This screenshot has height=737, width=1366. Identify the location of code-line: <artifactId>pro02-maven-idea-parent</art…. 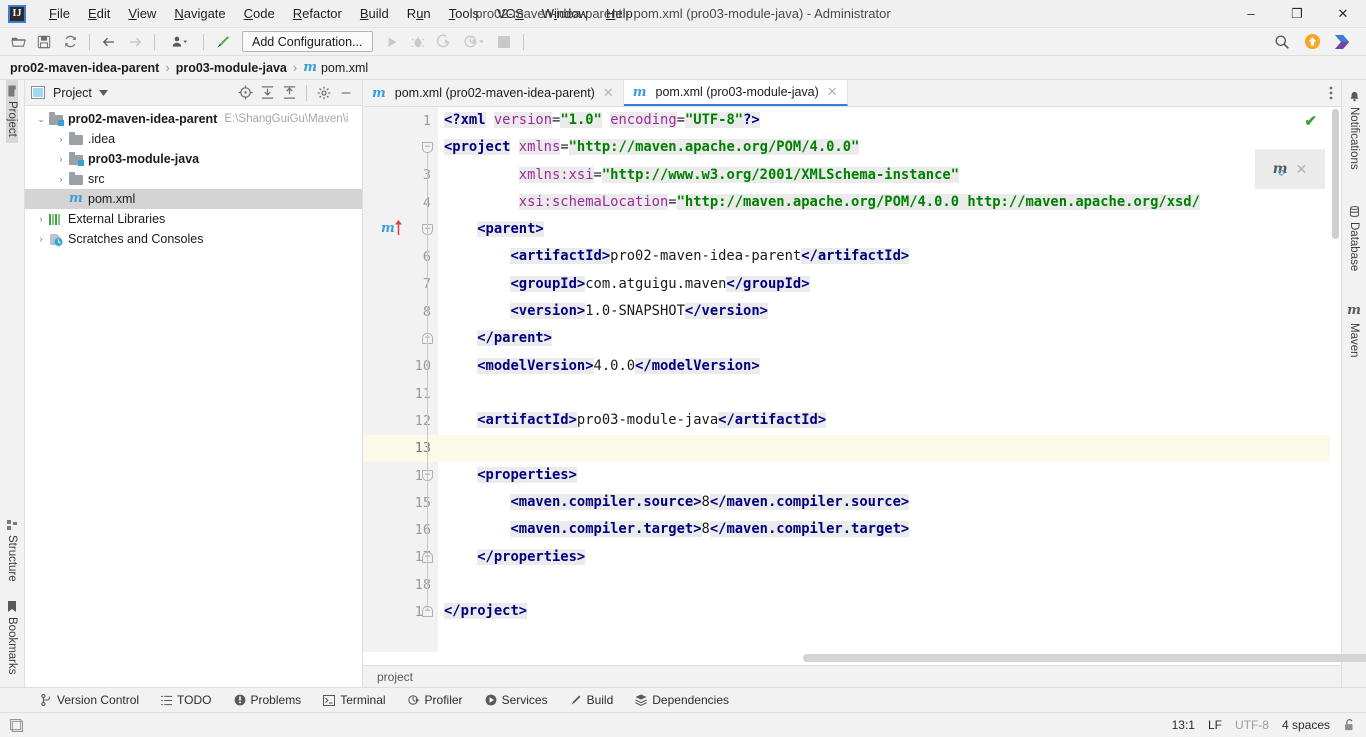
(889, 256).